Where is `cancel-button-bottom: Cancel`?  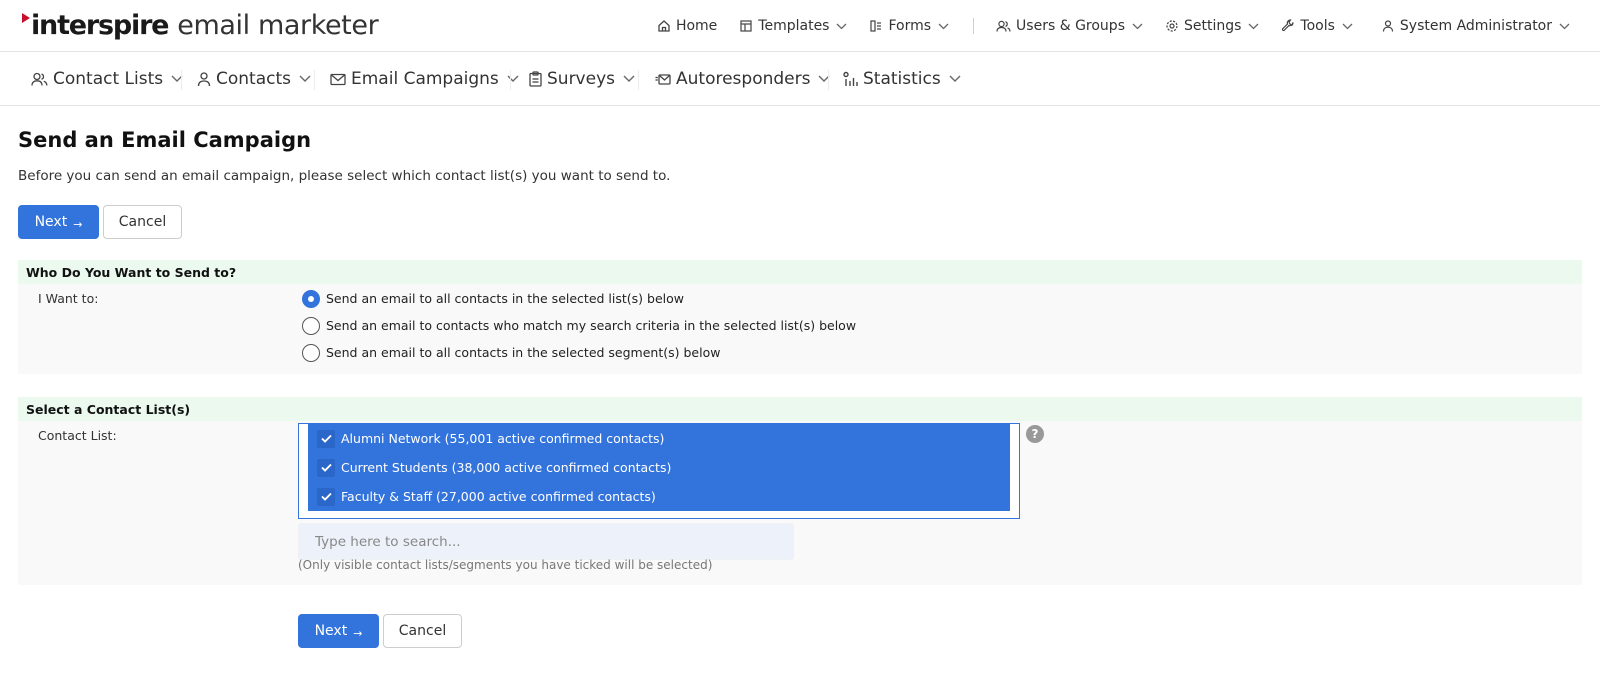 cancel-button-bottom: Cancel is located at coordinates (422, 631).